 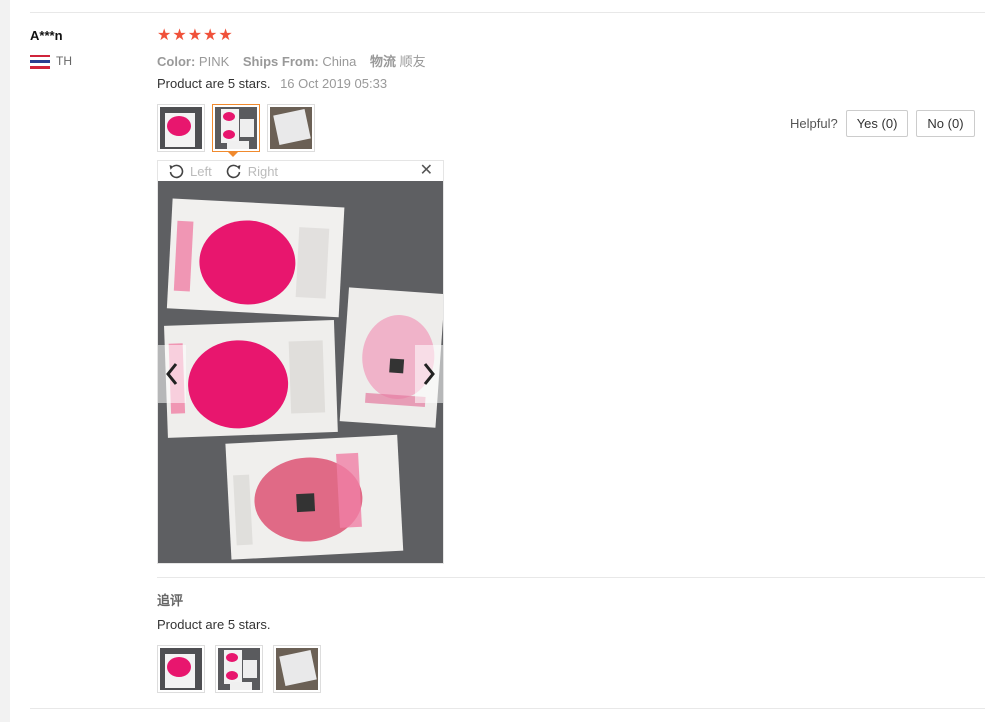 What do you see at coordinates (233, 171) in the screenshot?
I see `rotate-right-icon` at bounding box center [233, 171].